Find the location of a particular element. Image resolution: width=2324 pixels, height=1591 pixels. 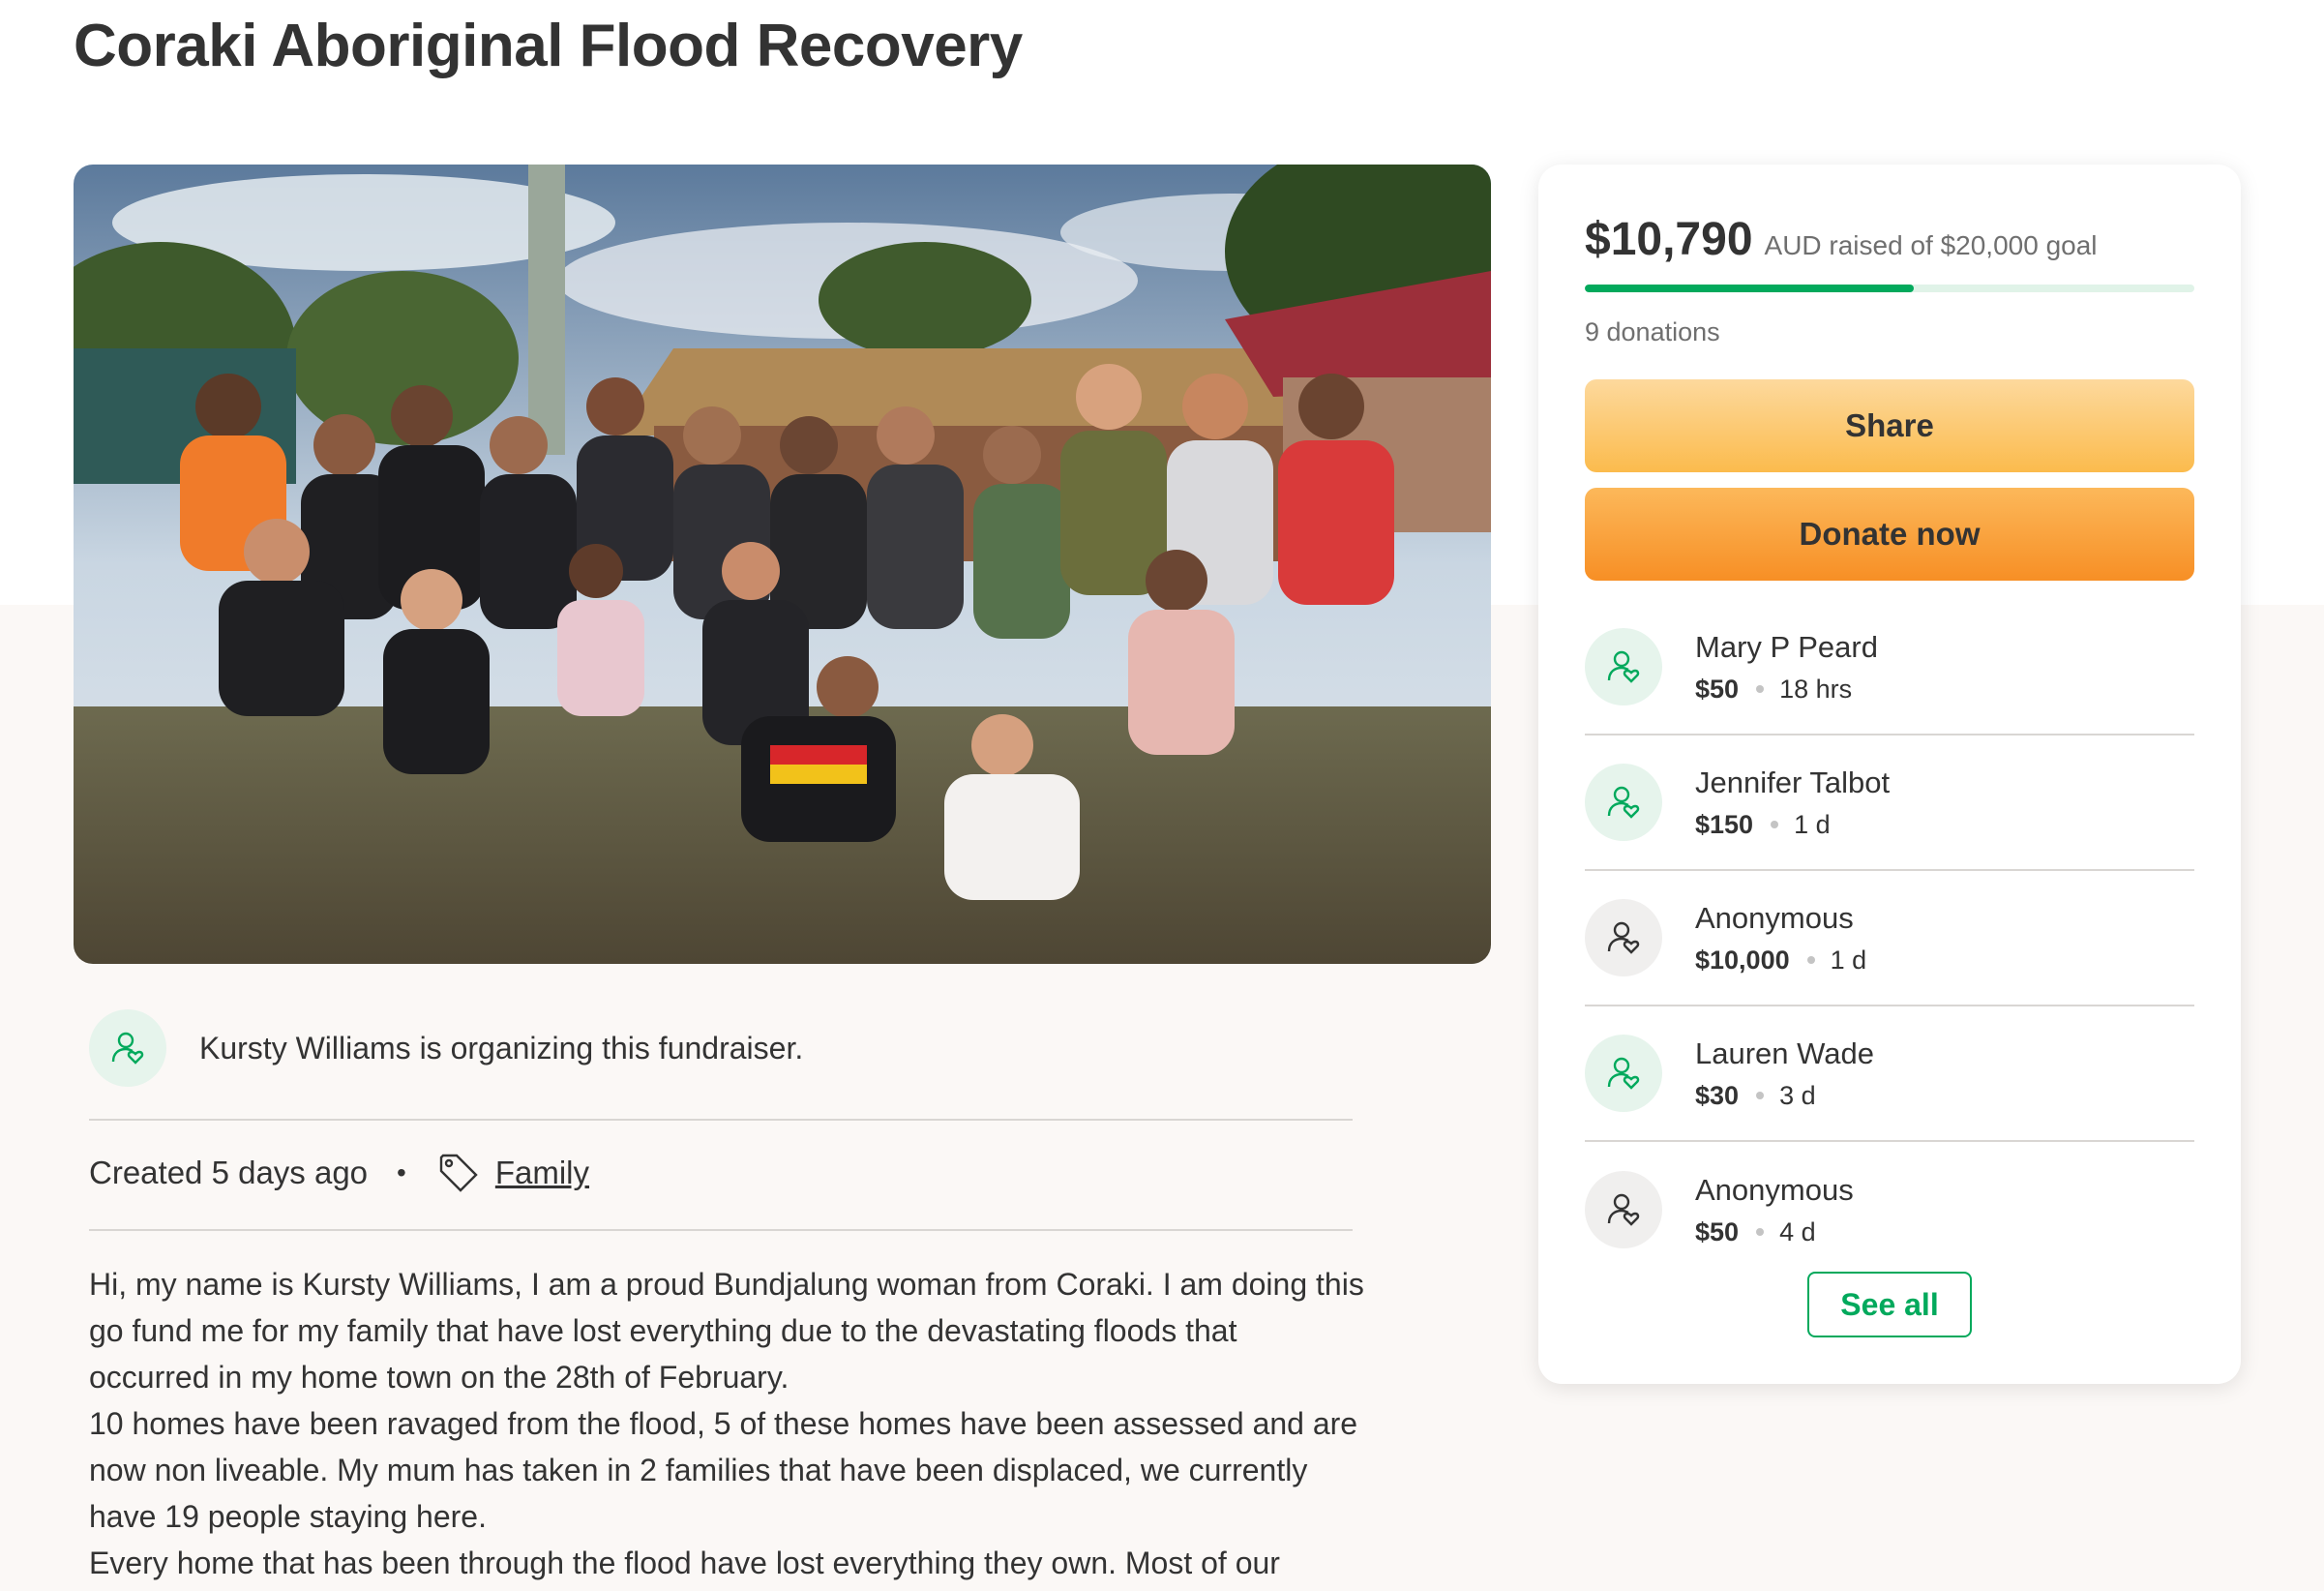

donor-name: Jennifer Talbot is located at coordinates (1793, 782).